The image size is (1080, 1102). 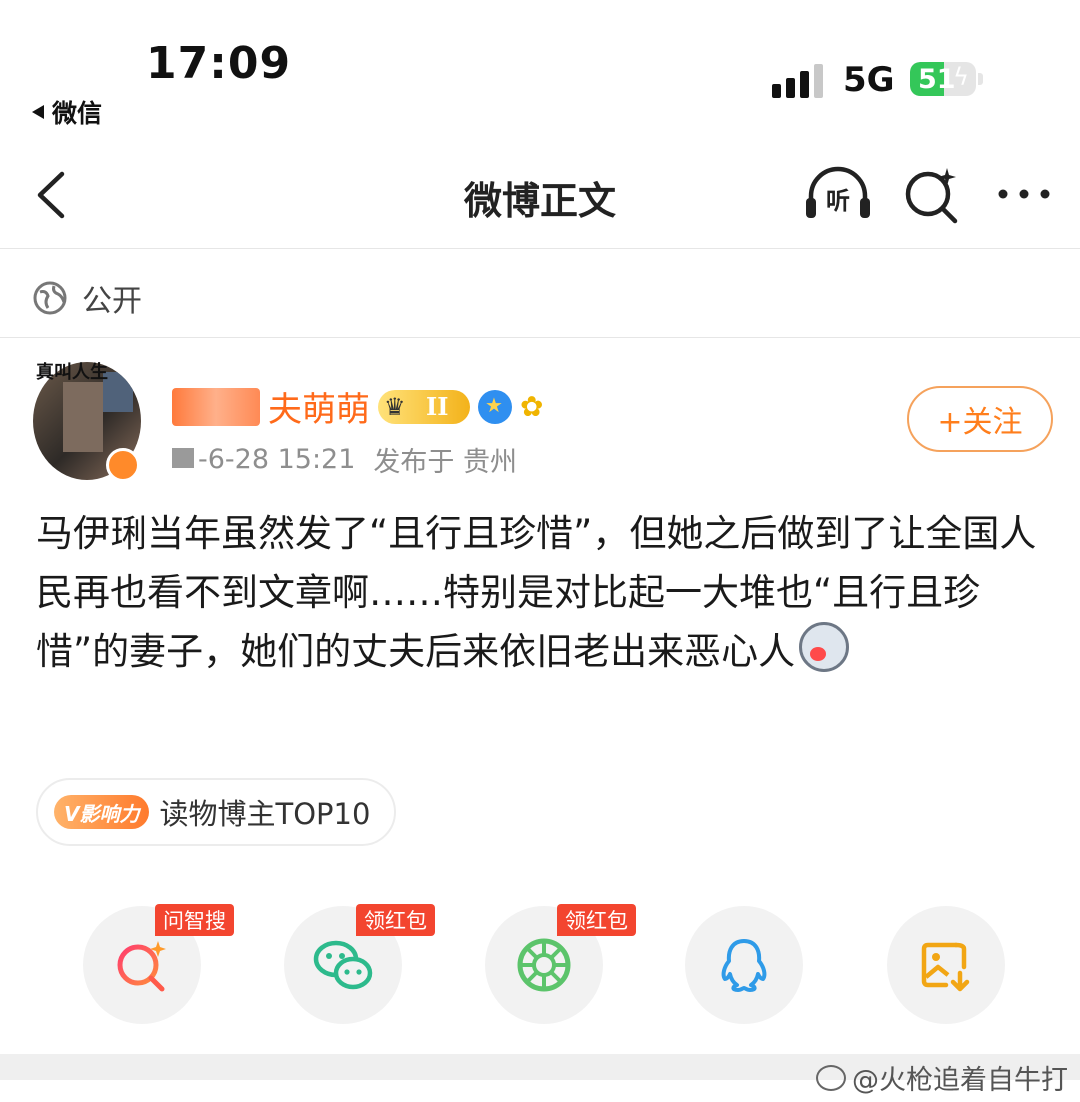 I want to click on battery-tip, so click(x=980, y=79).